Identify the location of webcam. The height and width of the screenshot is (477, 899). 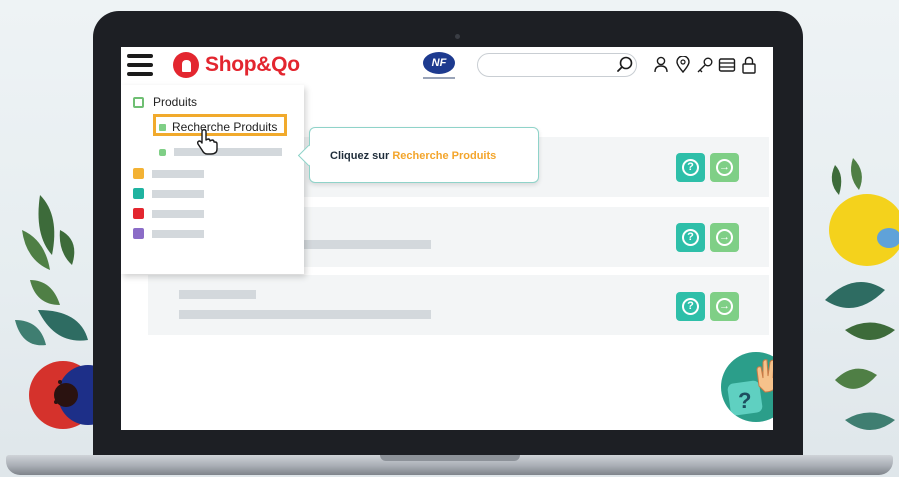
(457, 36).